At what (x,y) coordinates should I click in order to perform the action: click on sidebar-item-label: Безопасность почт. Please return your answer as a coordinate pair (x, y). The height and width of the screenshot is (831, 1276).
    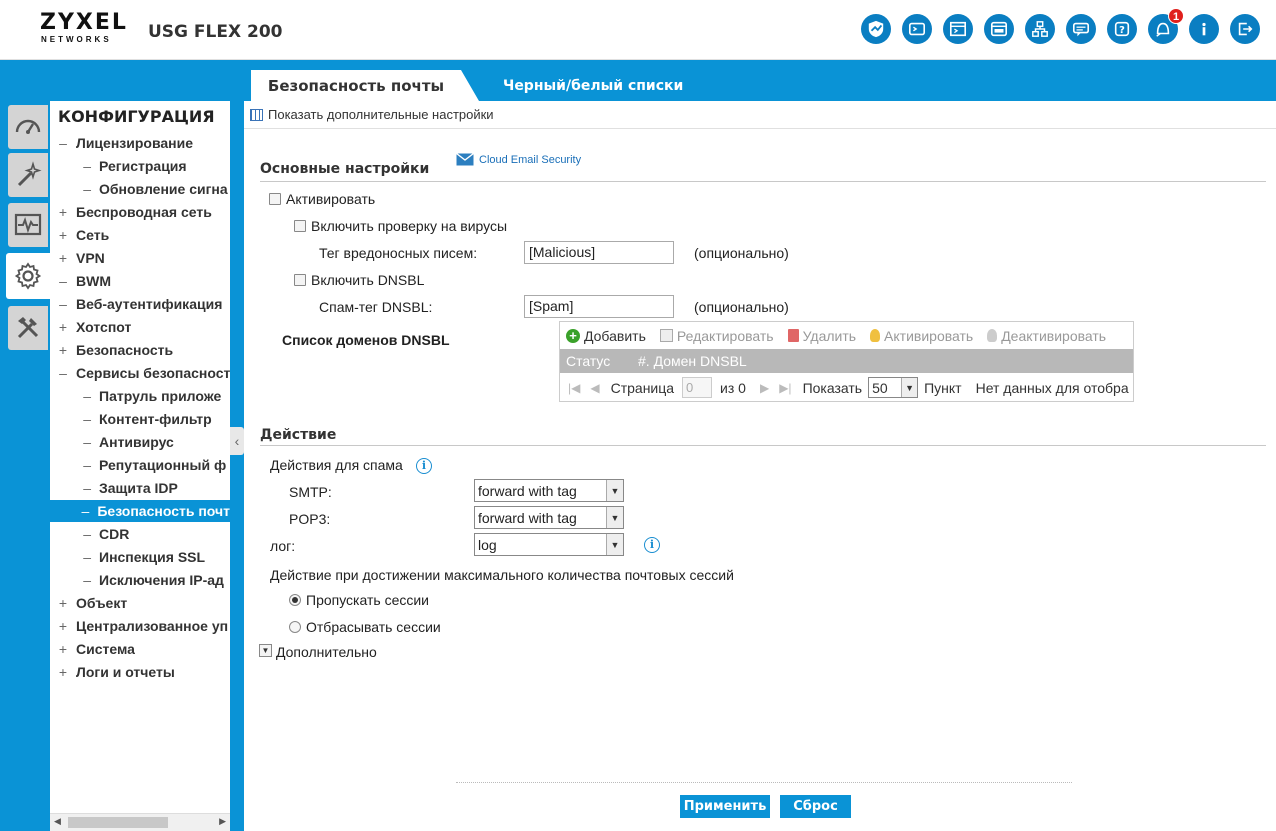
    Looking at the image, I should click on (163, 511).